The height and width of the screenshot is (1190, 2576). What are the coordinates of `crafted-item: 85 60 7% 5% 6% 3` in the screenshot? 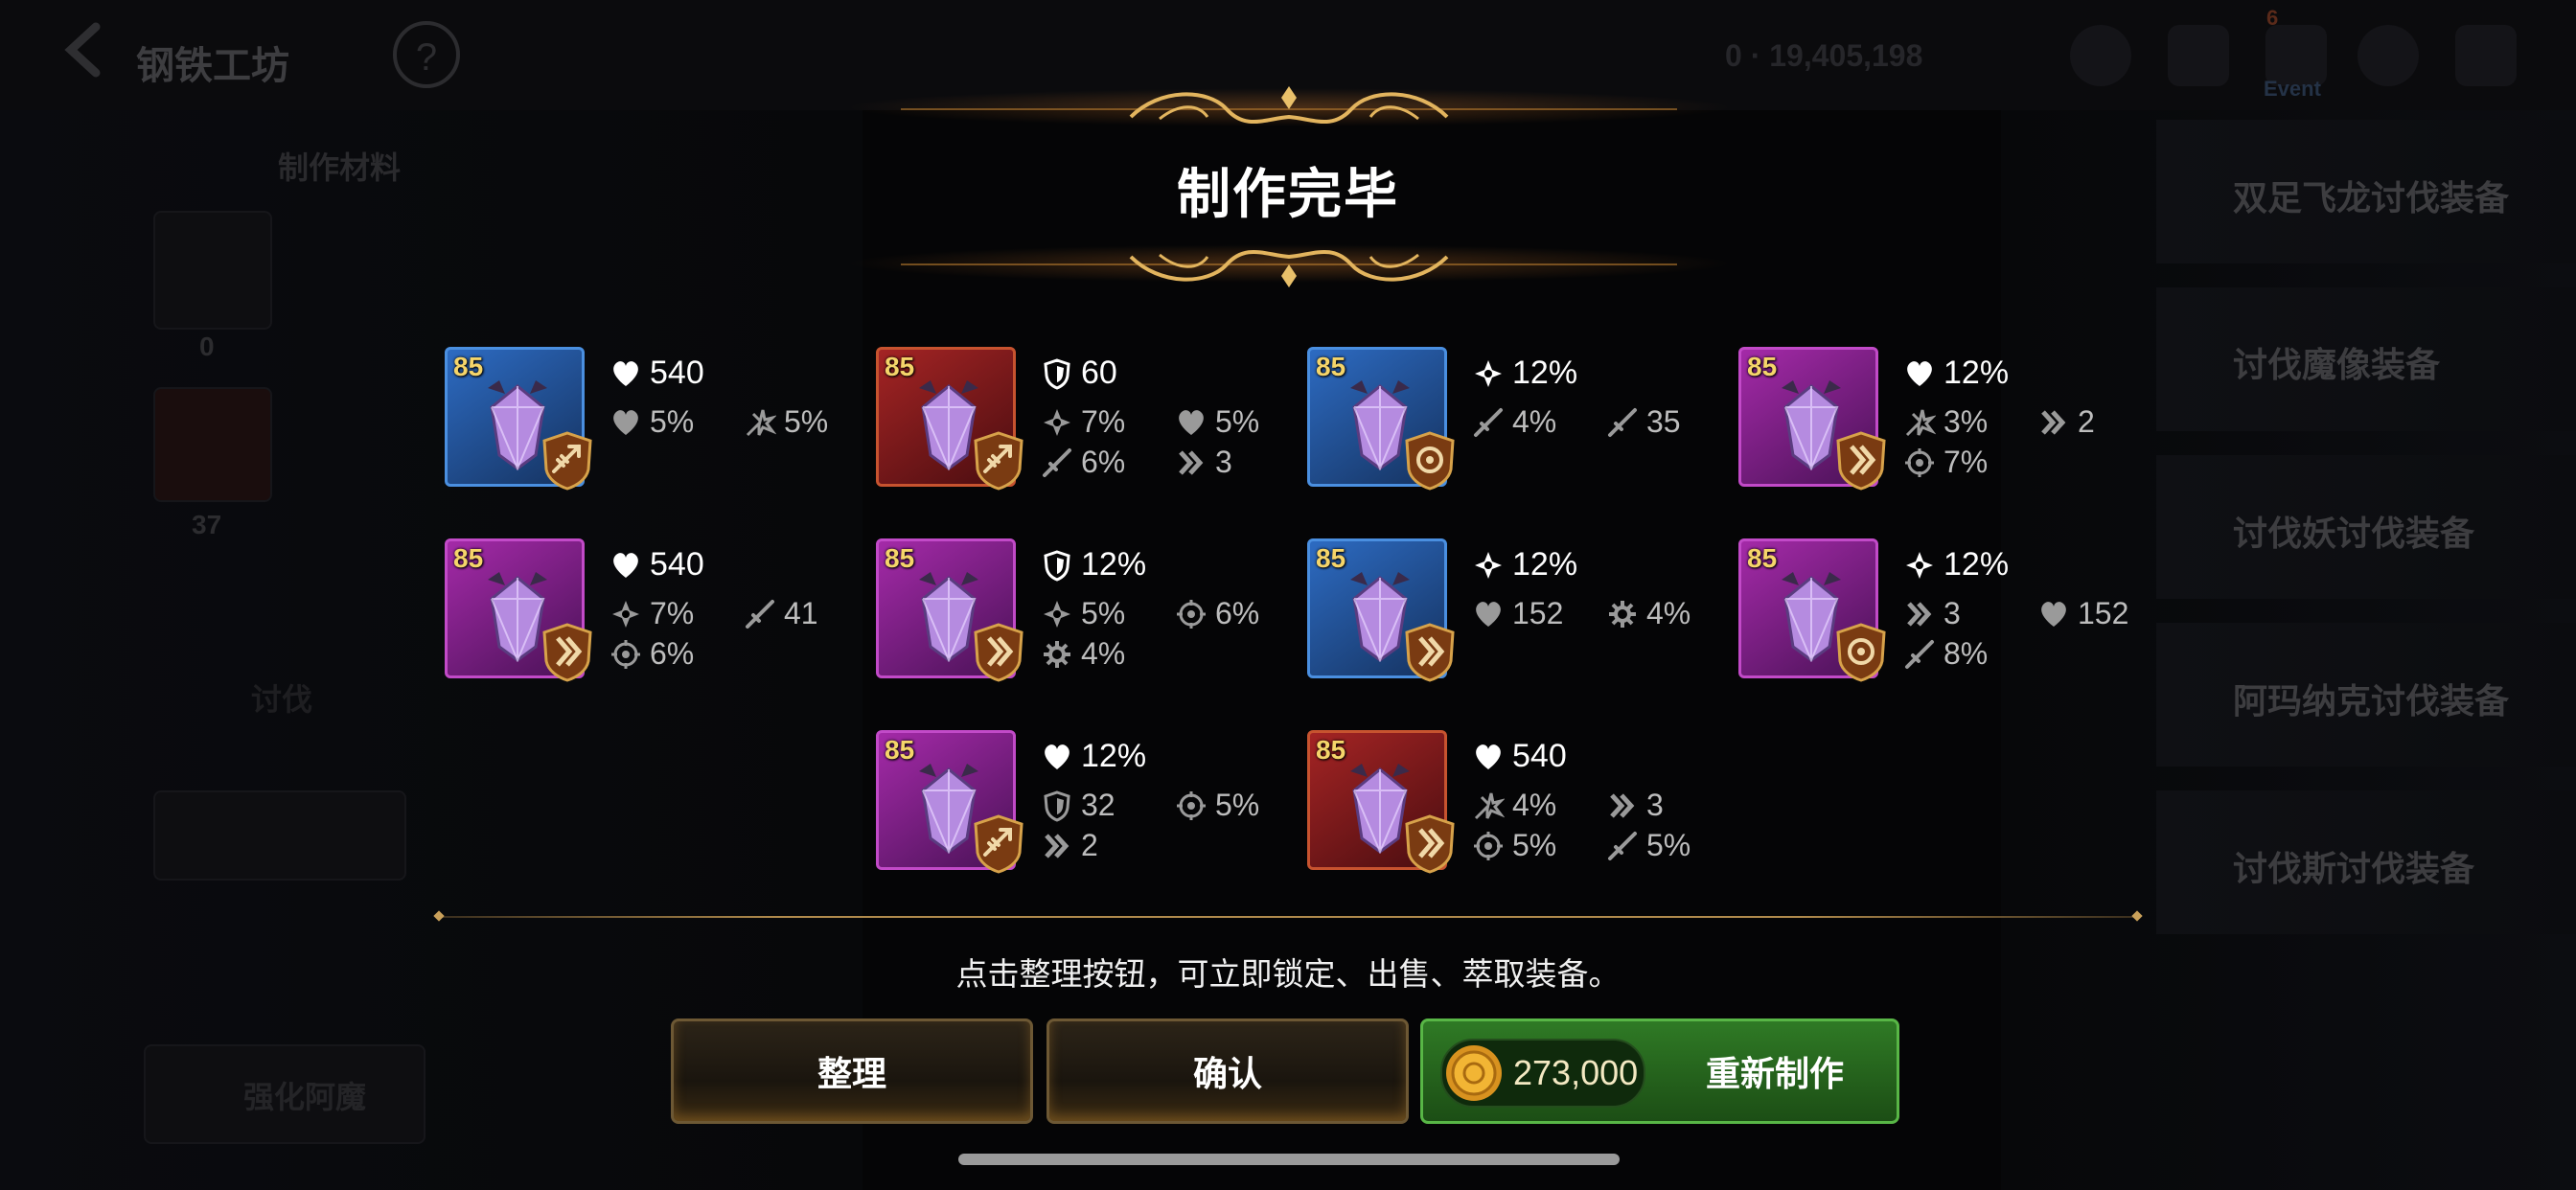 It's located at (1077, 419).